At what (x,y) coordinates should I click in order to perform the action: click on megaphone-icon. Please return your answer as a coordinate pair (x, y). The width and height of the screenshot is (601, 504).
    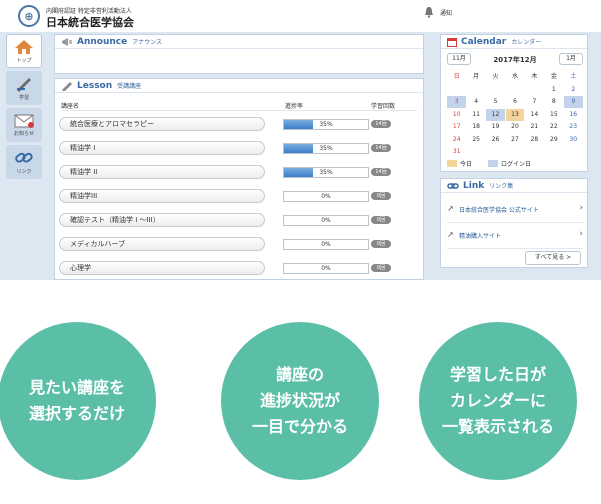
    Looking at the image, I should click on (67, 41).